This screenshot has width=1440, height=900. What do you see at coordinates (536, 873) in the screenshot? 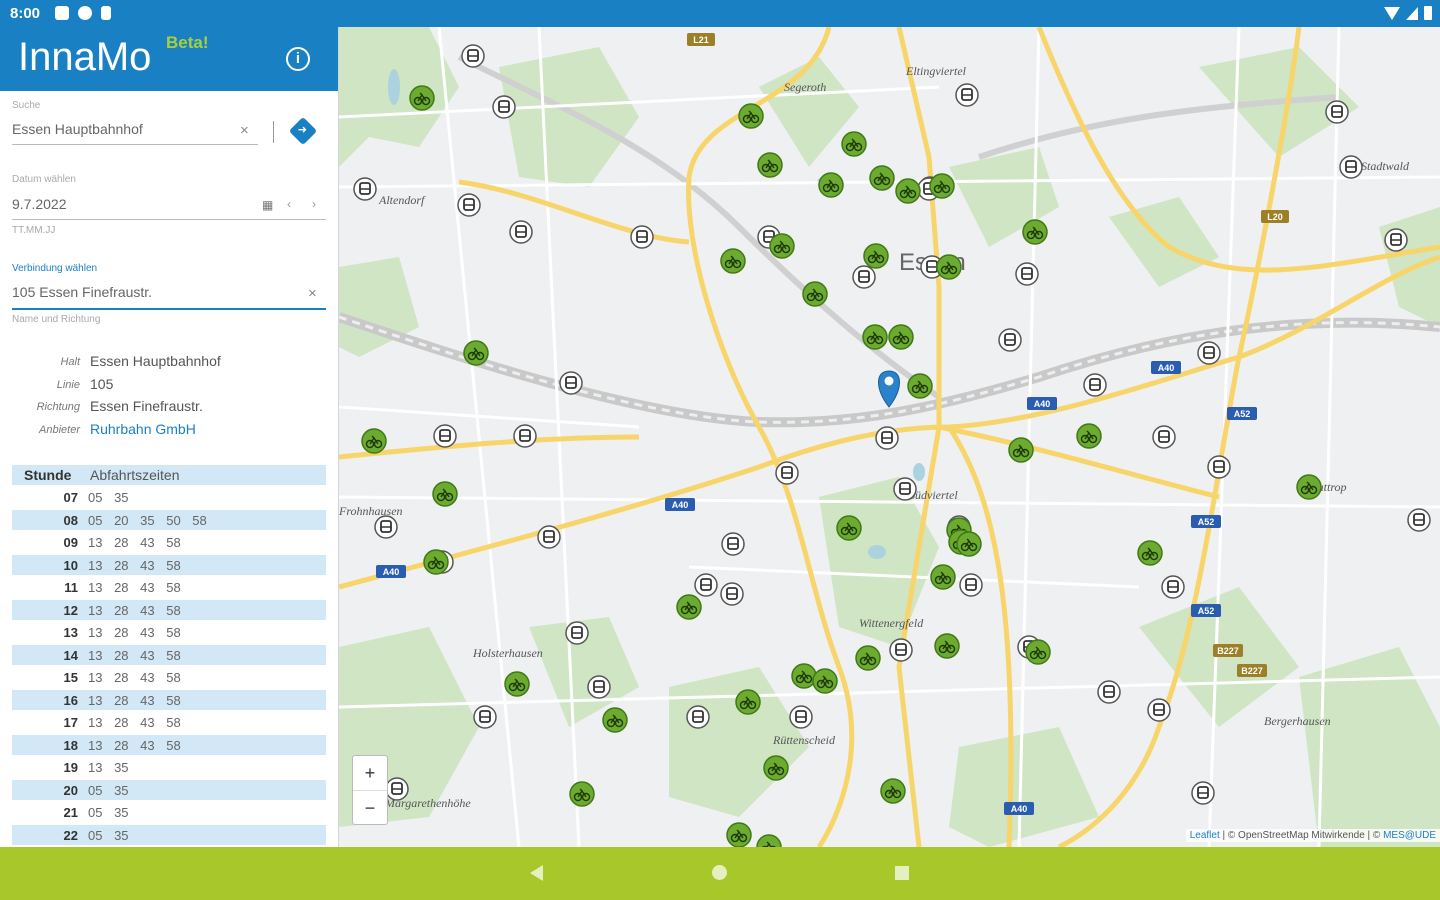
I see `back-icon` at bounding box center [536, 873].